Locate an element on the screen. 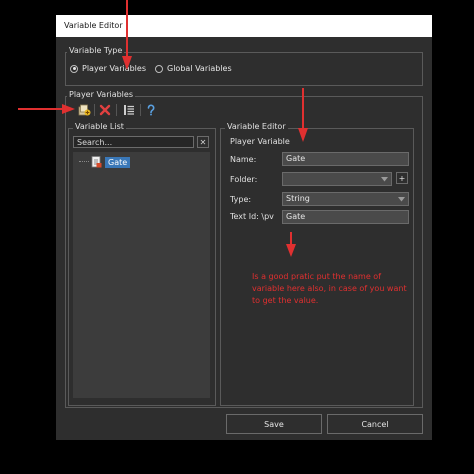 Image resolution: width=474 pixels, height=474 pixels. variable-type-group-label: Variable Type is located at coordinates (96, 51).